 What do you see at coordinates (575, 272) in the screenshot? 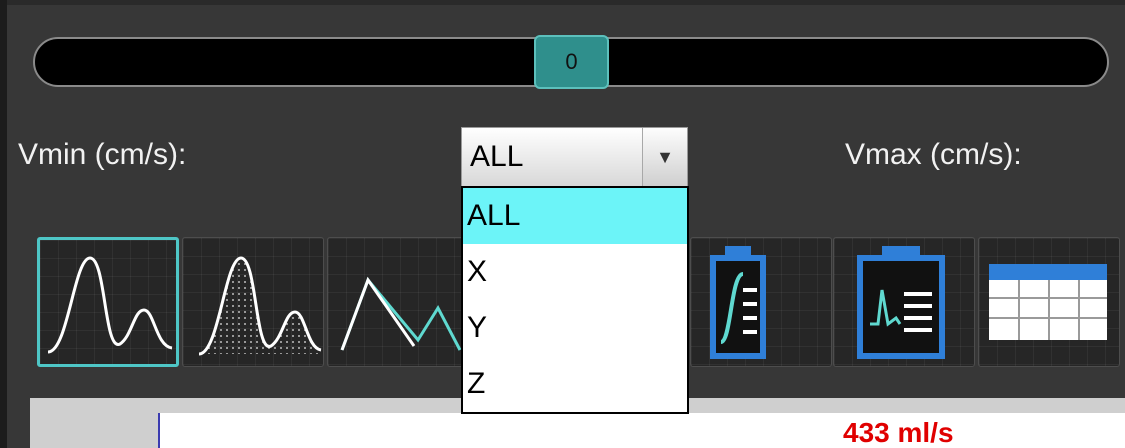
I see `axis-option-x: X` at bounding box center [575, 272].